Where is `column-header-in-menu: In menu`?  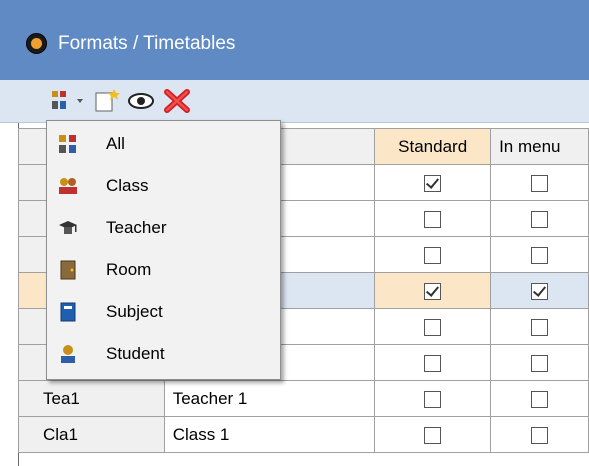 column-header-in-menu: In menu is located at coordinates (539, 146).